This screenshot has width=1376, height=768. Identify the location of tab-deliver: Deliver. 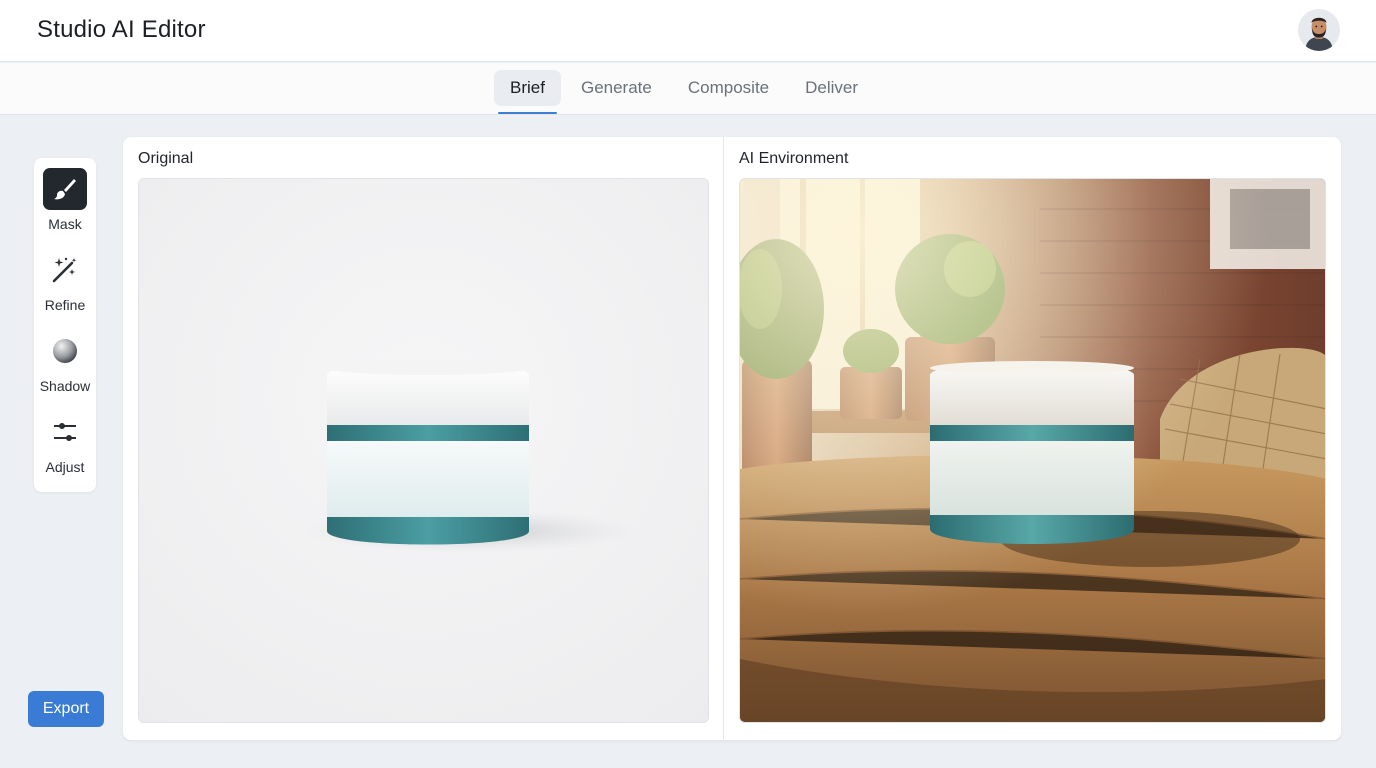
(831, 88).